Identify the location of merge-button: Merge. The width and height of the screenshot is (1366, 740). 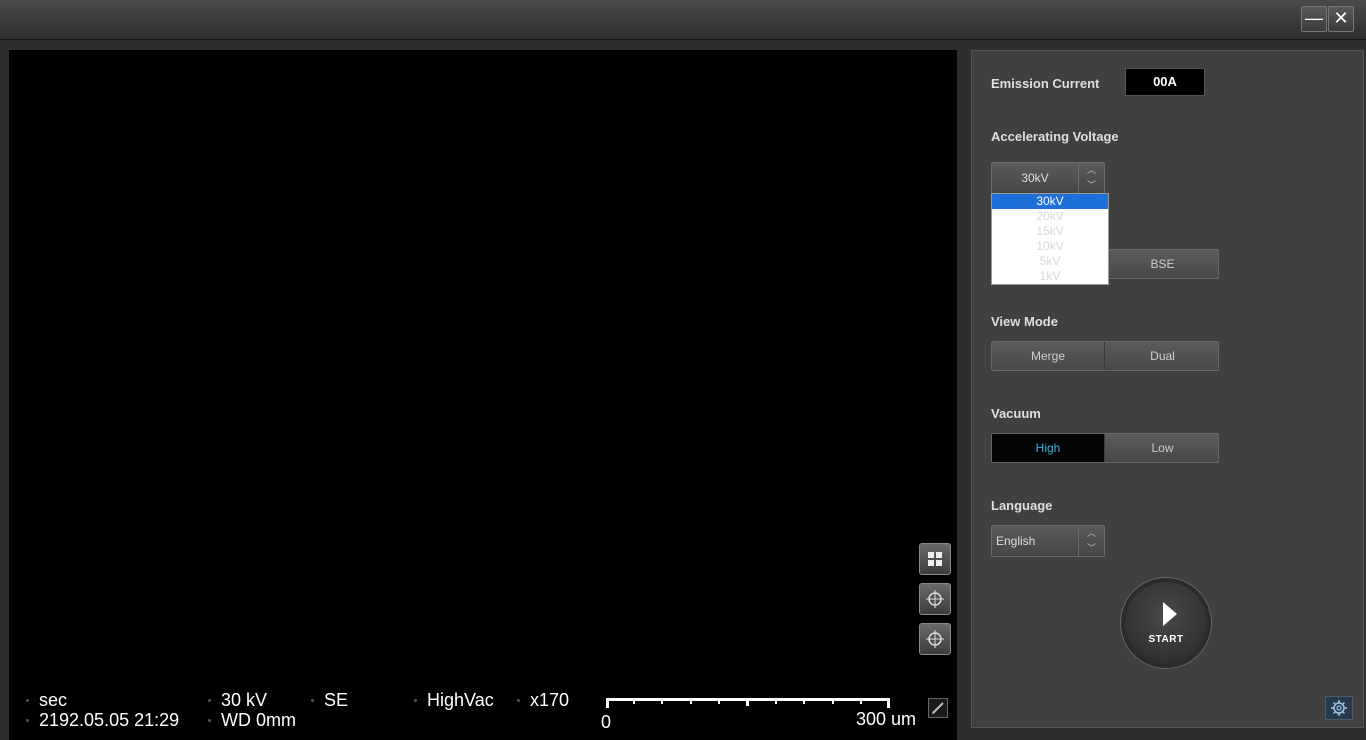
(1048, 356).